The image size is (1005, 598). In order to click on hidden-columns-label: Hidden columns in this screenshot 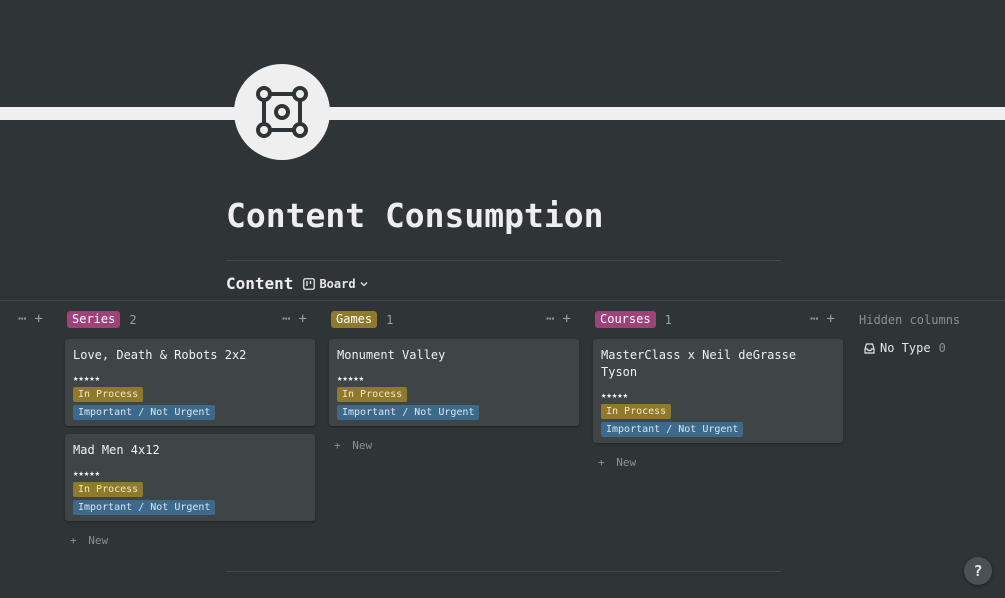, I will do `click(910, 320)`.